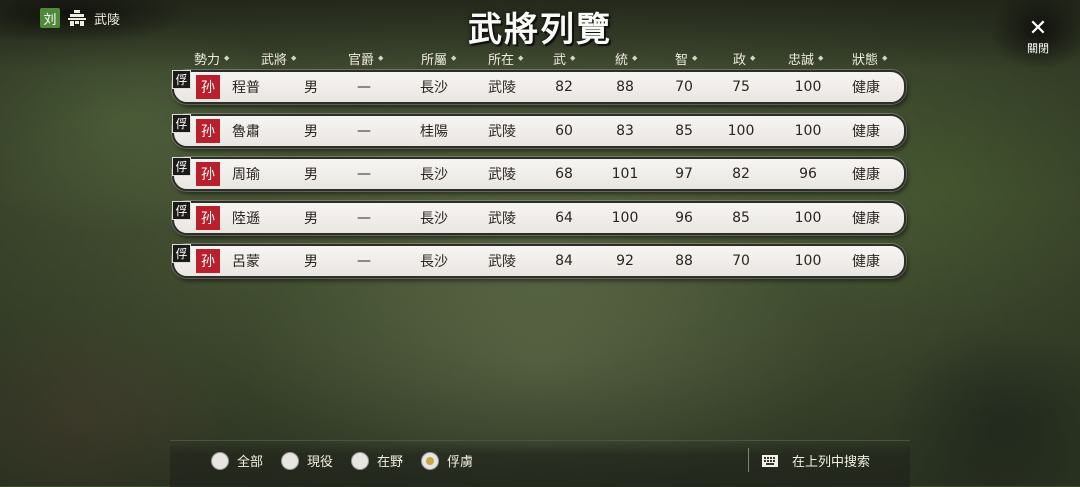 This screenshot has width=1080, height=487. Describe the element at coordinates (539, 217) in the screenshot. I see `table-row: 俘 孙 陸遜 男 — 長沙 武陵 64 100 96 85 100 健康` at that location.